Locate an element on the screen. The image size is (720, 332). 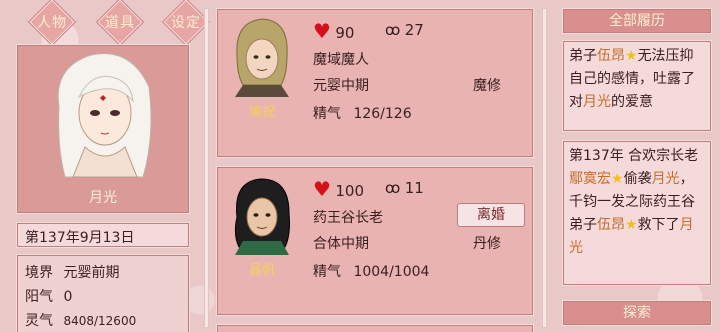
bond-value: 27 is located at coordinates (414, 30).